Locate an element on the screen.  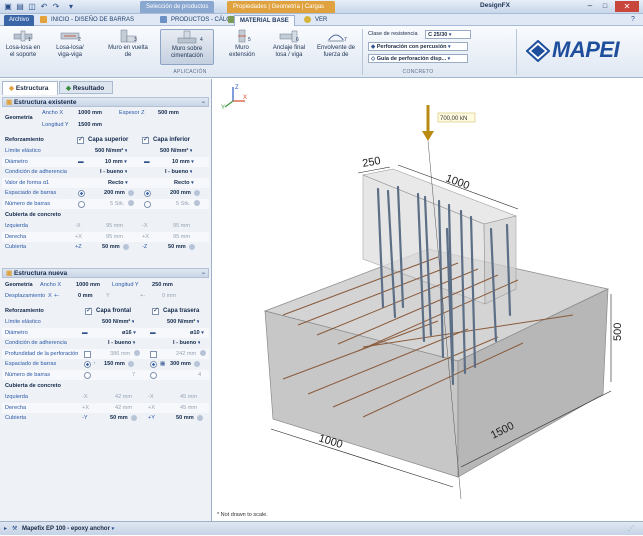
existing-top-spacing-input: 200 mm is located at coordinates (119, 193).